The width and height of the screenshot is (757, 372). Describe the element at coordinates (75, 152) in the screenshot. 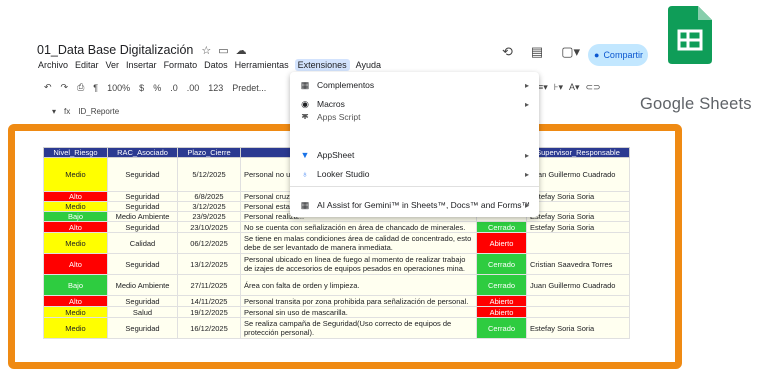

I see `header-nivel-riesgo: Nivel_Riesgo` at that location.